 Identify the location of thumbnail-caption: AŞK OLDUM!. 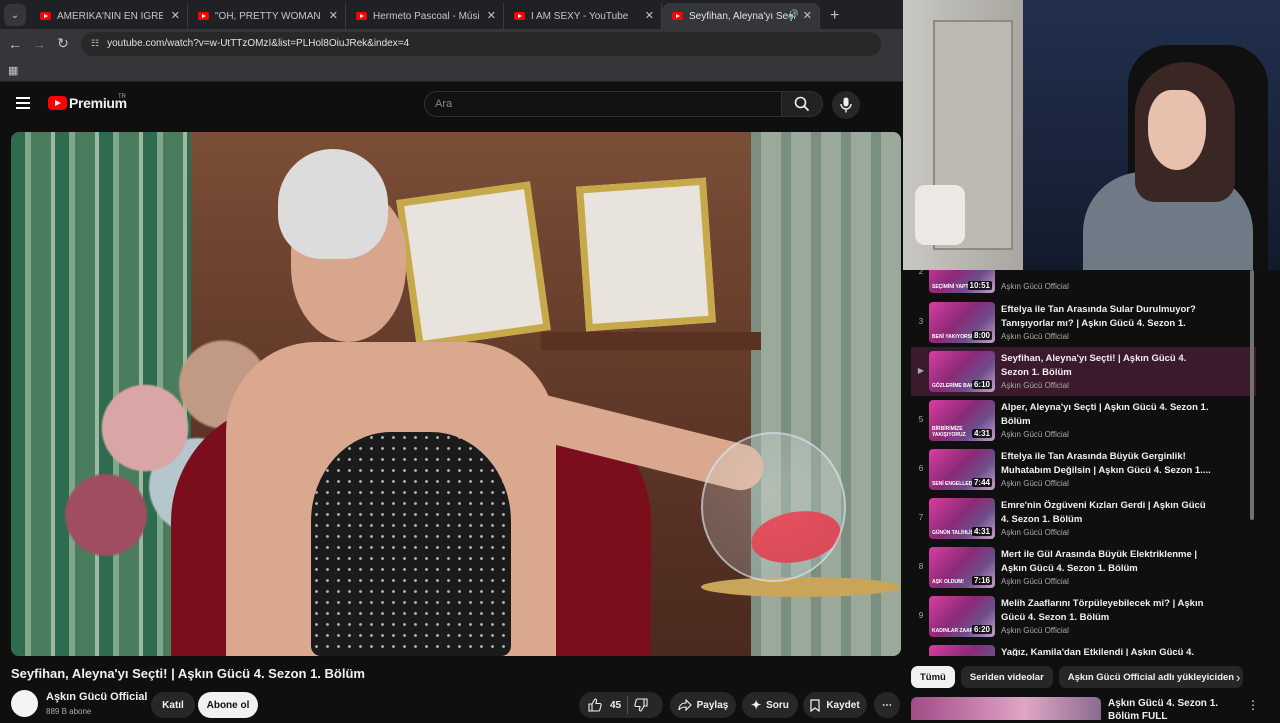
(948, 582).